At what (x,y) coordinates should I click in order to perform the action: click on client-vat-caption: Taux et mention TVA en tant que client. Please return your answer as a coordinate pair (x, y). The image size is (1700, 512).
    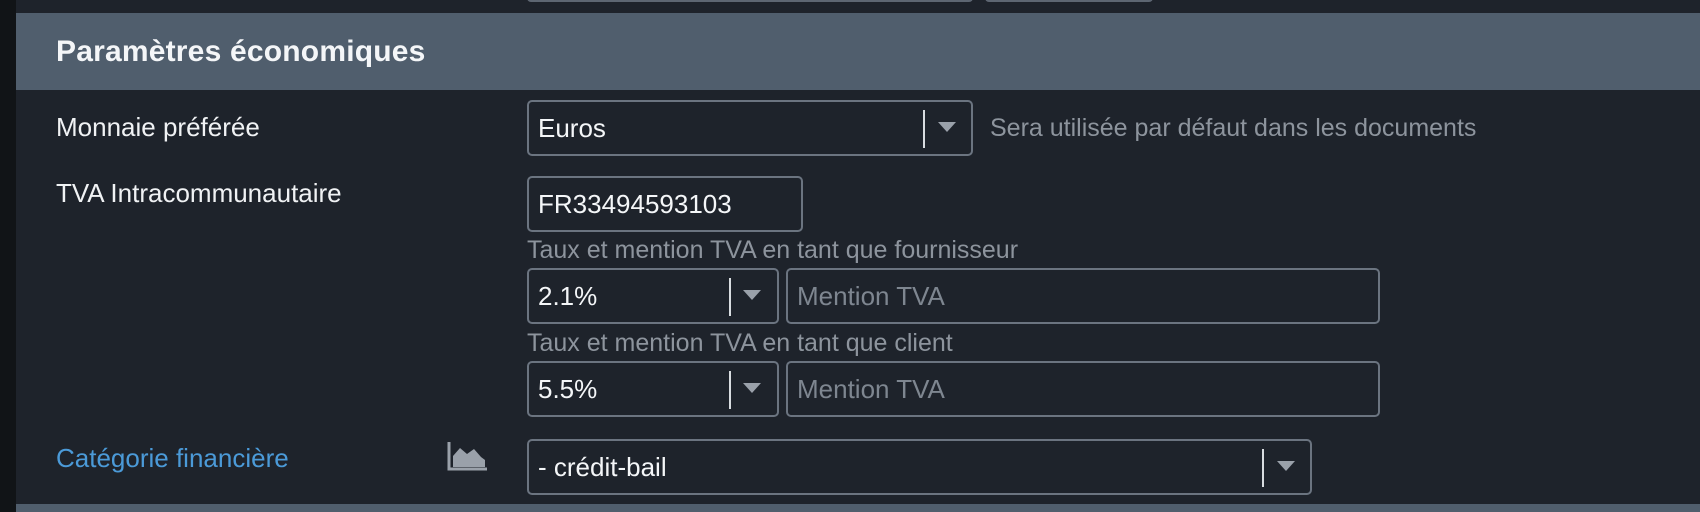
    Looking at the image, I should click on (740, 343).